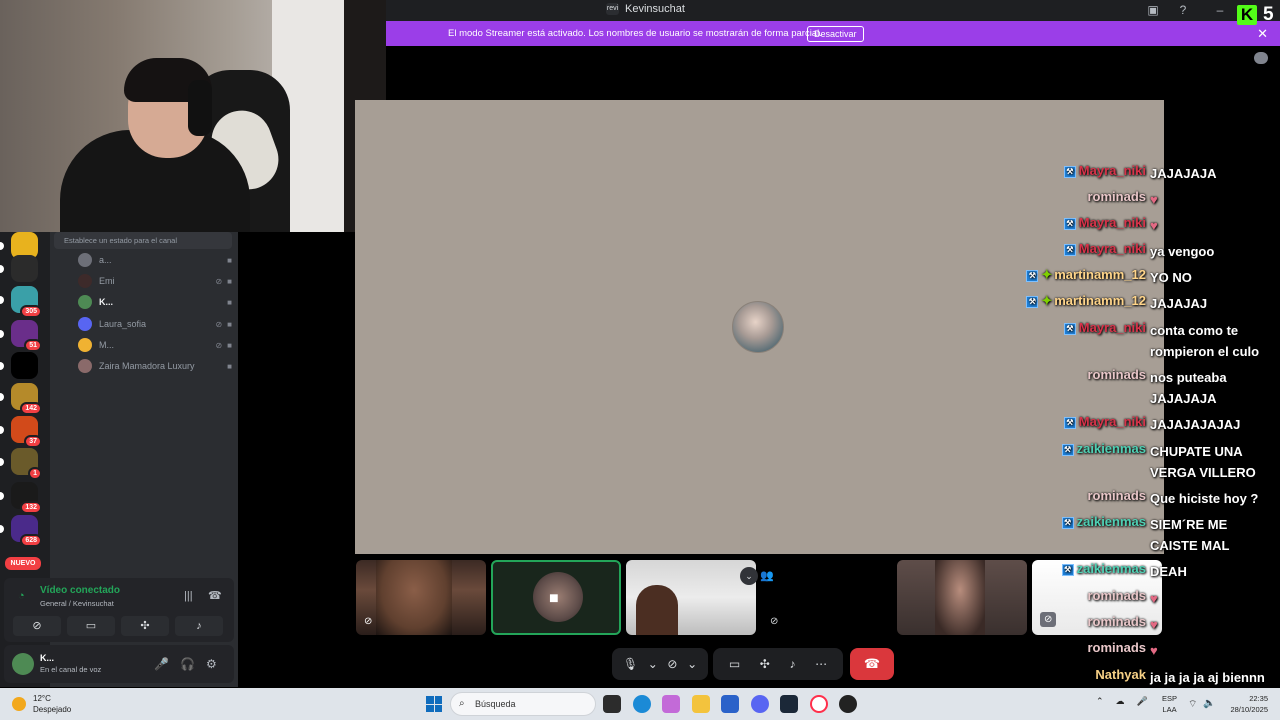  Describe the element at coordinates (155, 324) in the screenshot. I see `voice-member: Laura_sofia ⊘ ■` at that location.